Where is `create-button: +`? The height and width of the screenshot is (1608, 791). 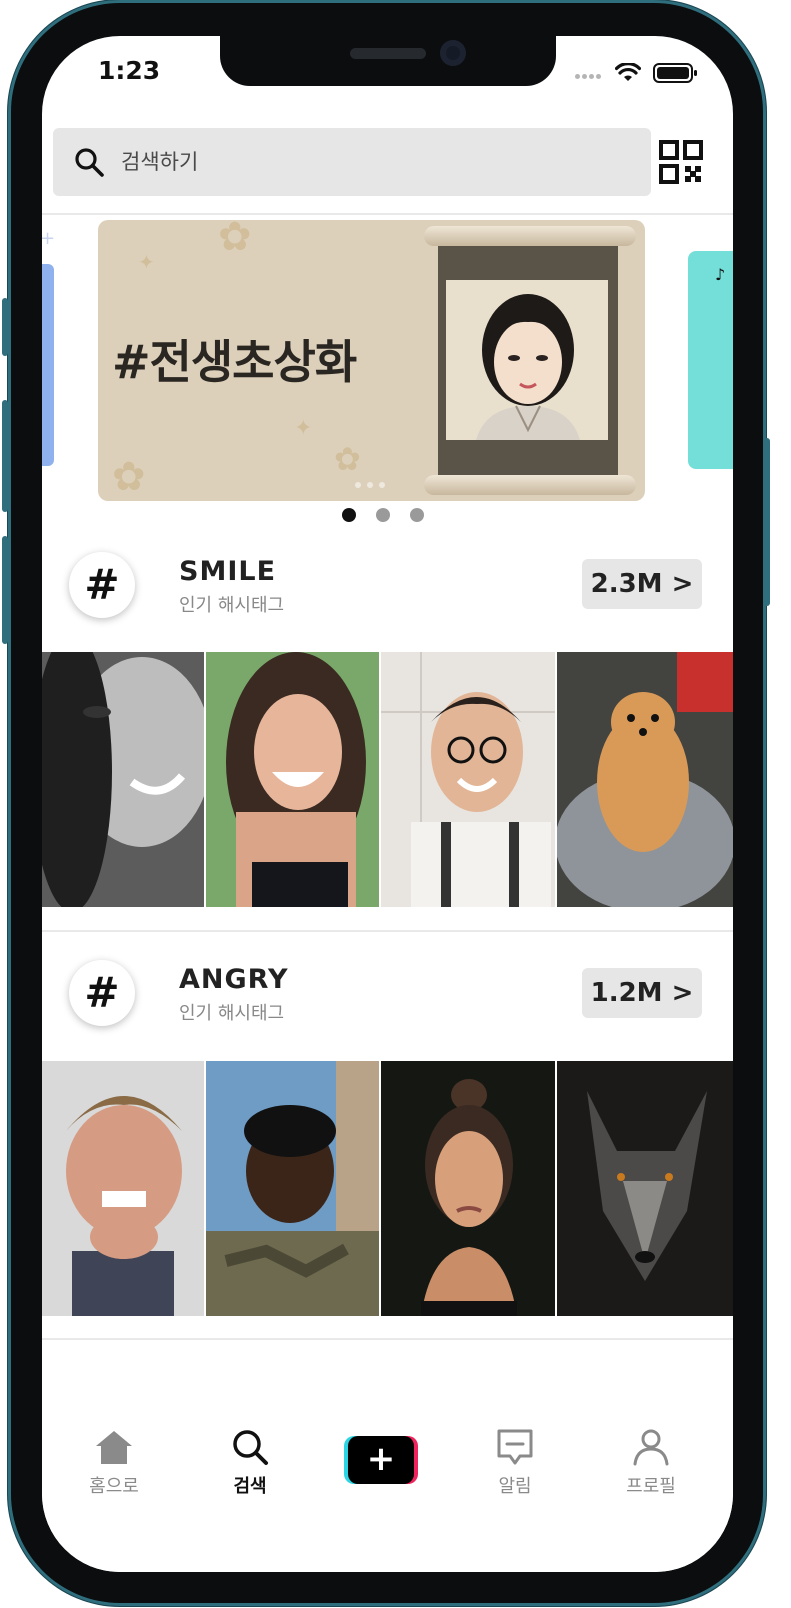
create-button: + is located at coordinates (381, 1460).